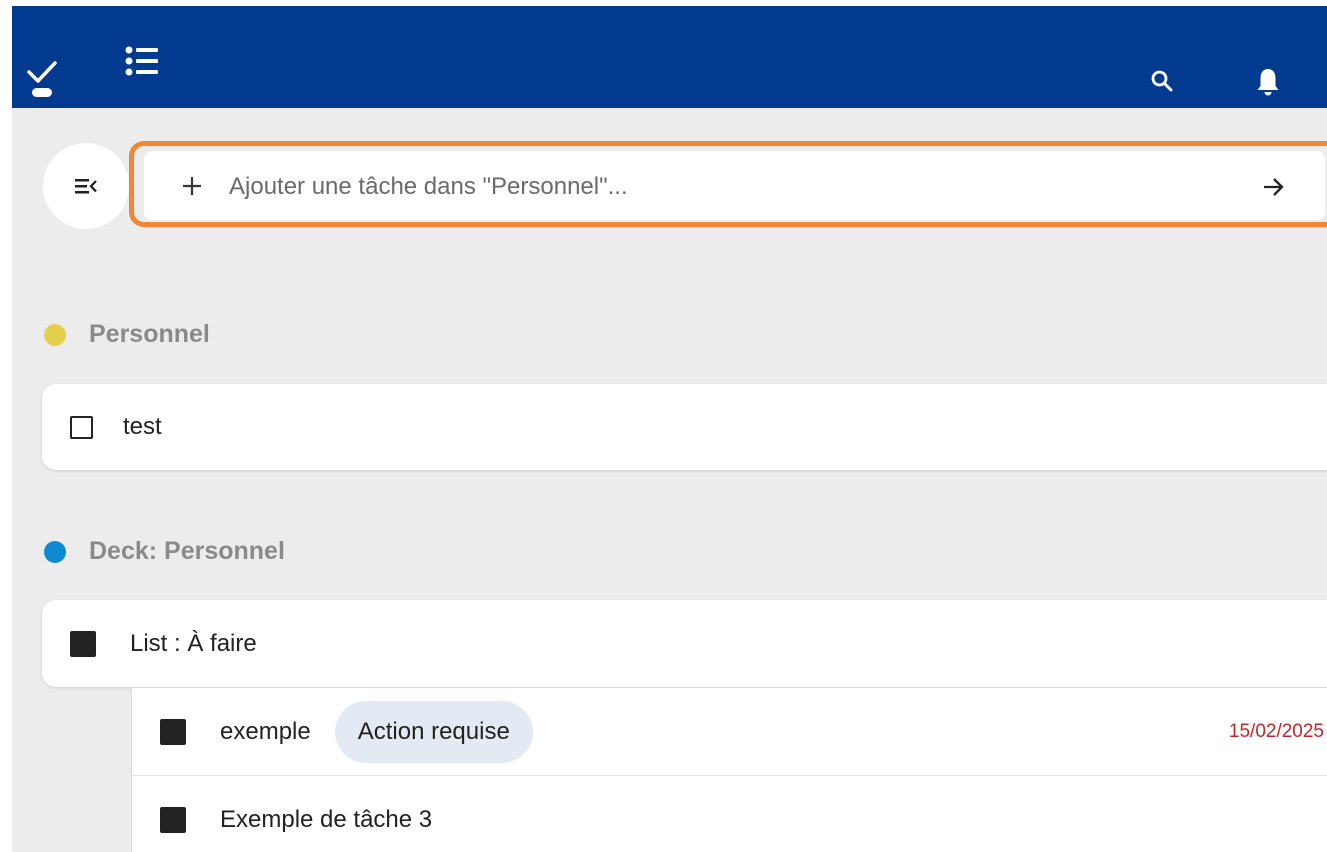  What do you see at coordinates (739, 187) in the screenshot?
I see `add-task-input` at bounding box center [739, 187].